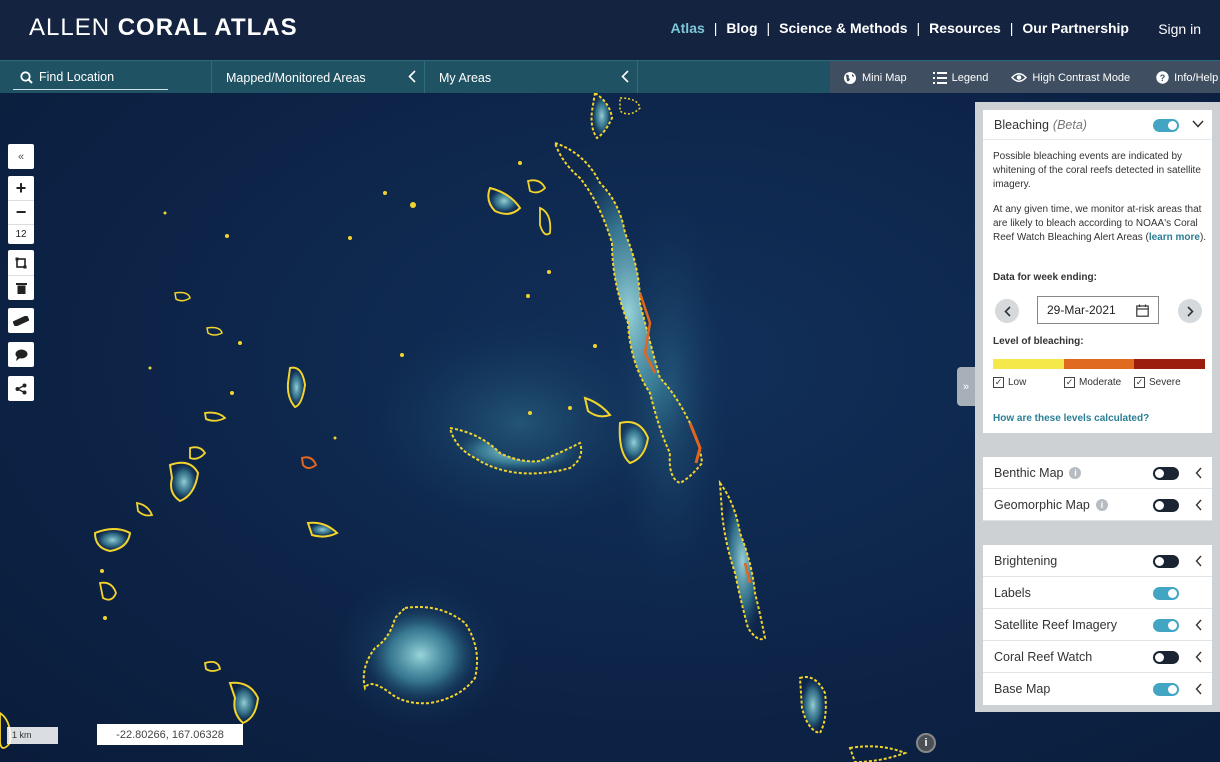 The image size is (1220, 762). Describe the element at coordinates (1092, 382) in the screenshot. I see `moderate-checkbox: ✓Moderate` at that location.